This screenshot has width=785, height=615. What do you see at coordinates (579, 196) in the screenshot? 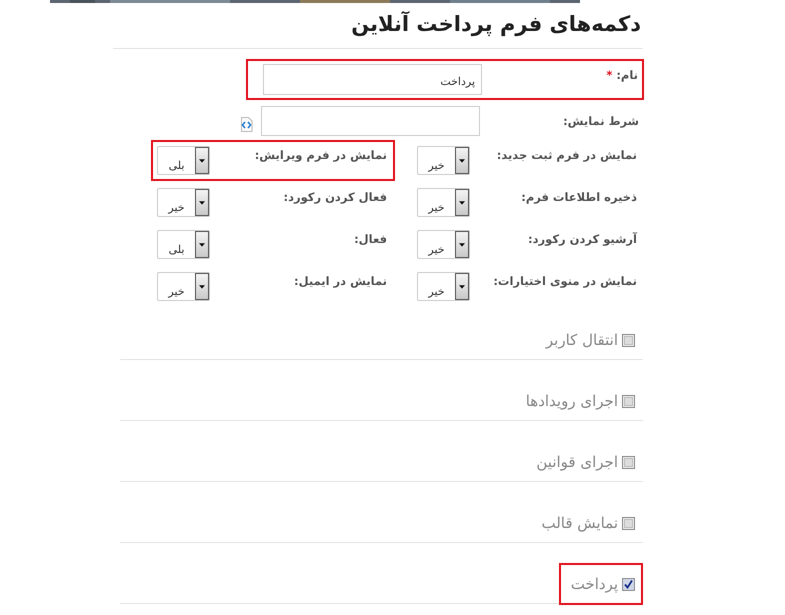
I see `field-label: ذخیره اطلاعات فرم:` at bounding box center [579, 196].